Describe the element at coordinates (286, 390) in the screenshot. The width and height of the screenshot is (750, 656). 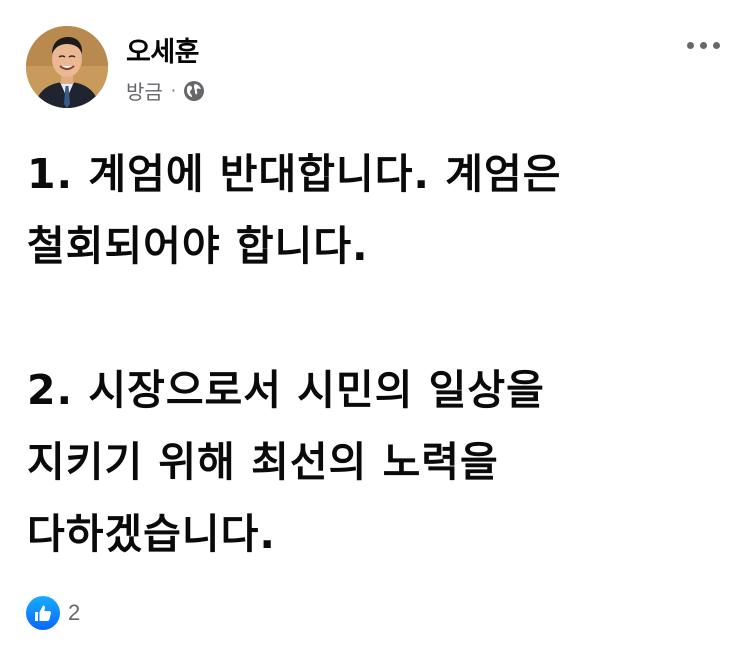
I see `content-line: 2. 시장으로서 시민의 일상을` at that location.